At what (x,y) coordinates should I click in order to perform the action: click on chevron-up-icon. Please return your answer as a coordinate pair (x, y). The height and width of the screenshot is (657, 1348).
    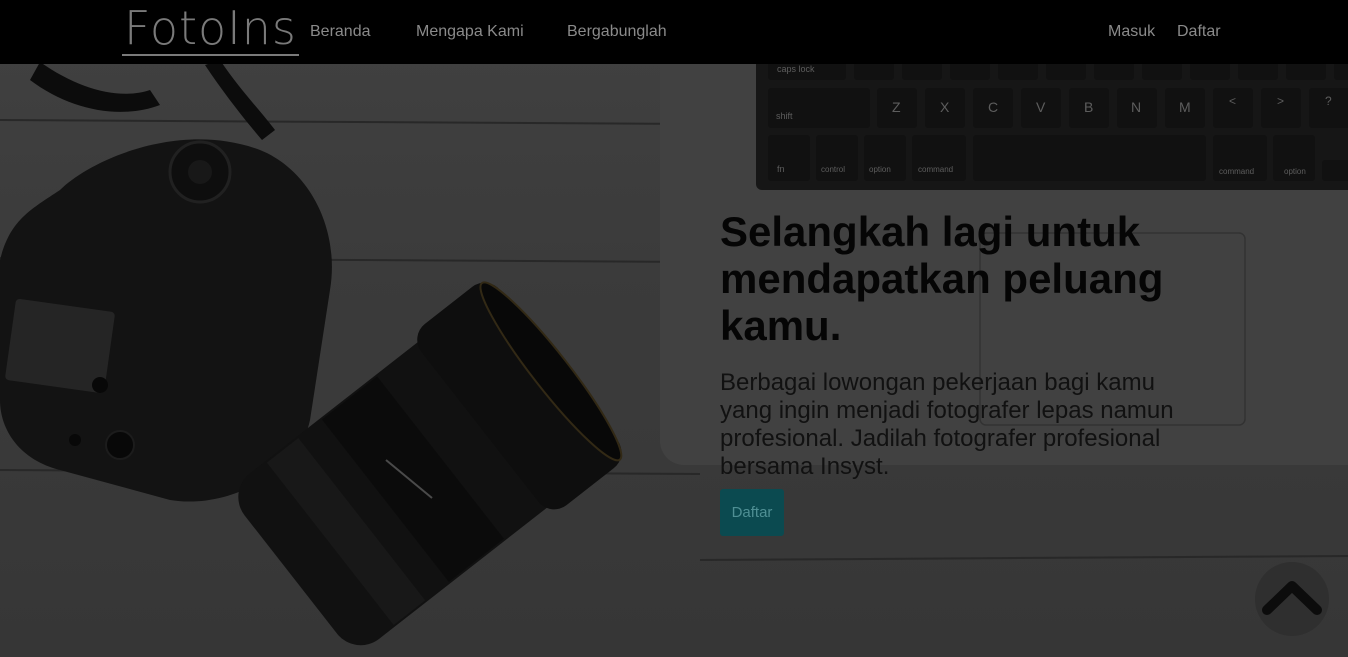
    Looking at the image, I should click on (1292, 598).